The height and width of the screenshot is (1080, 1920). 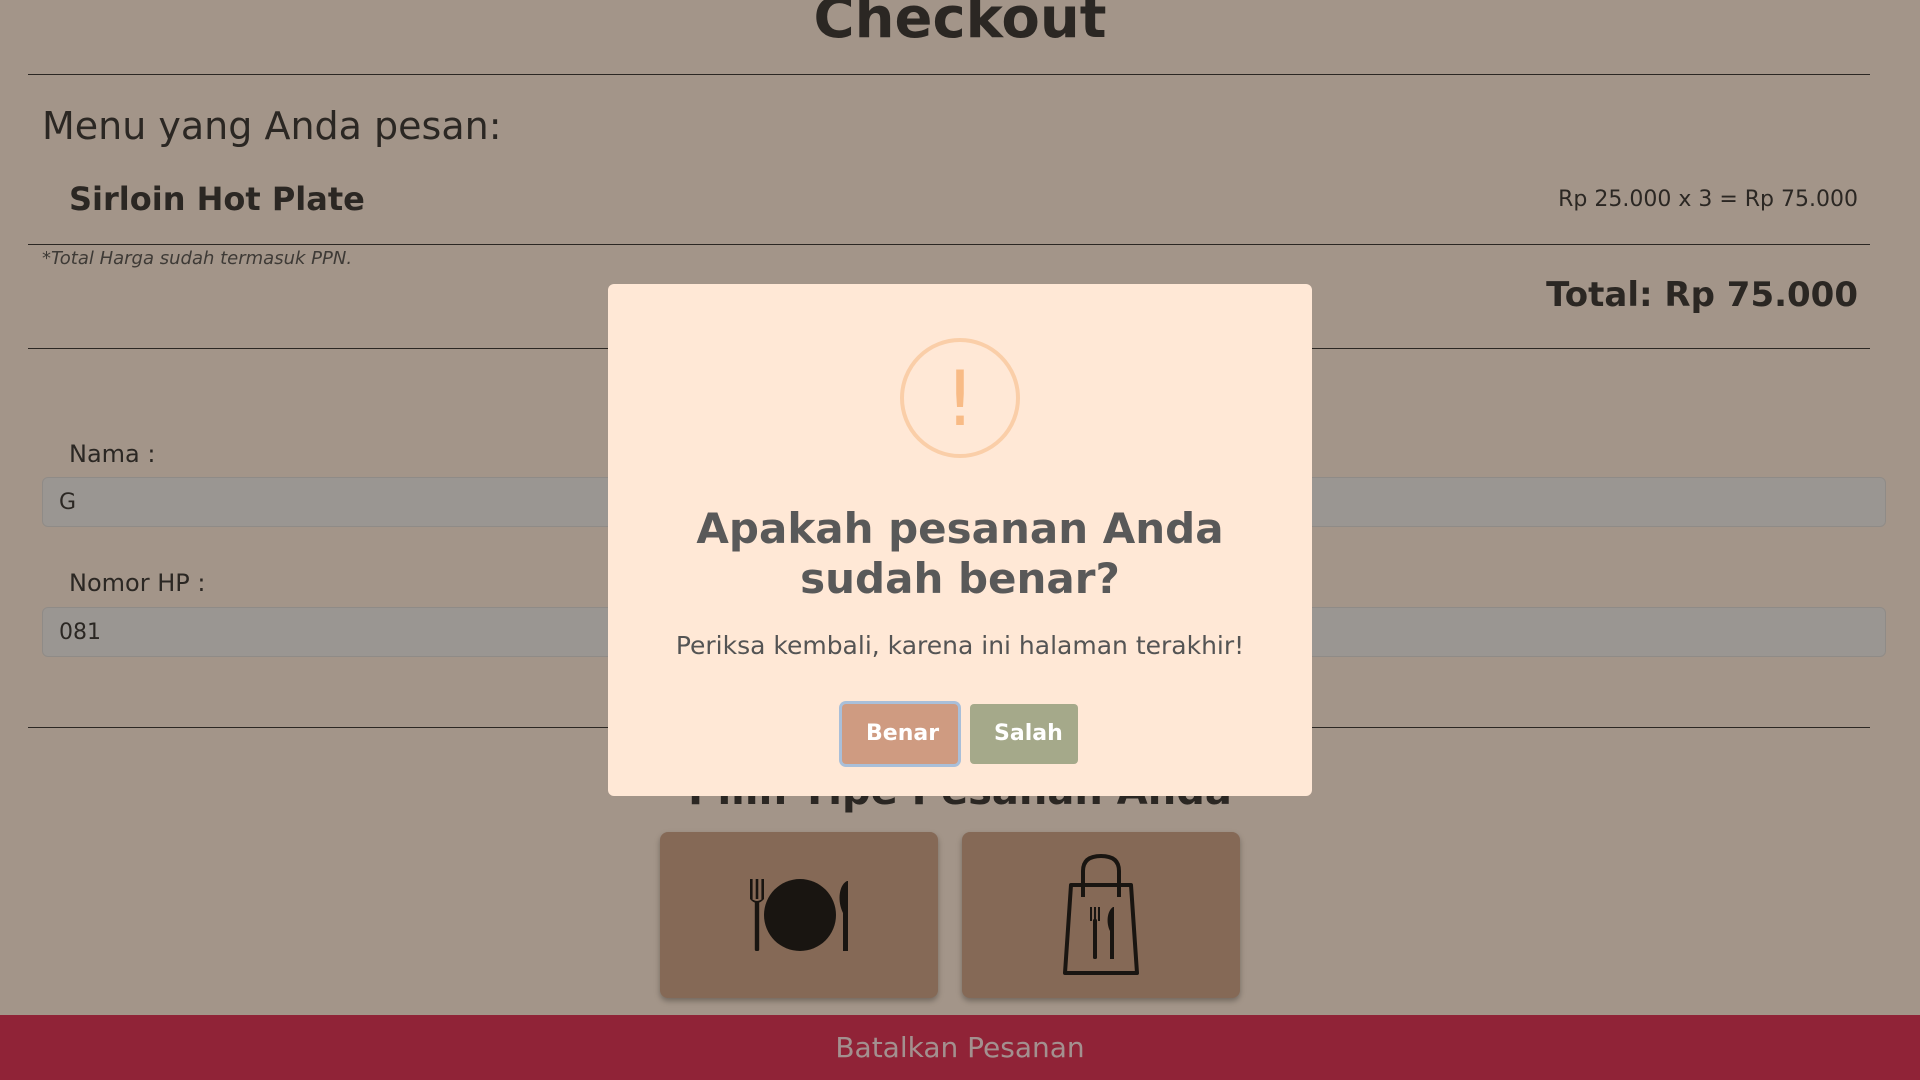 I want to click on warning-icon: !, so click(x=960, y=398).